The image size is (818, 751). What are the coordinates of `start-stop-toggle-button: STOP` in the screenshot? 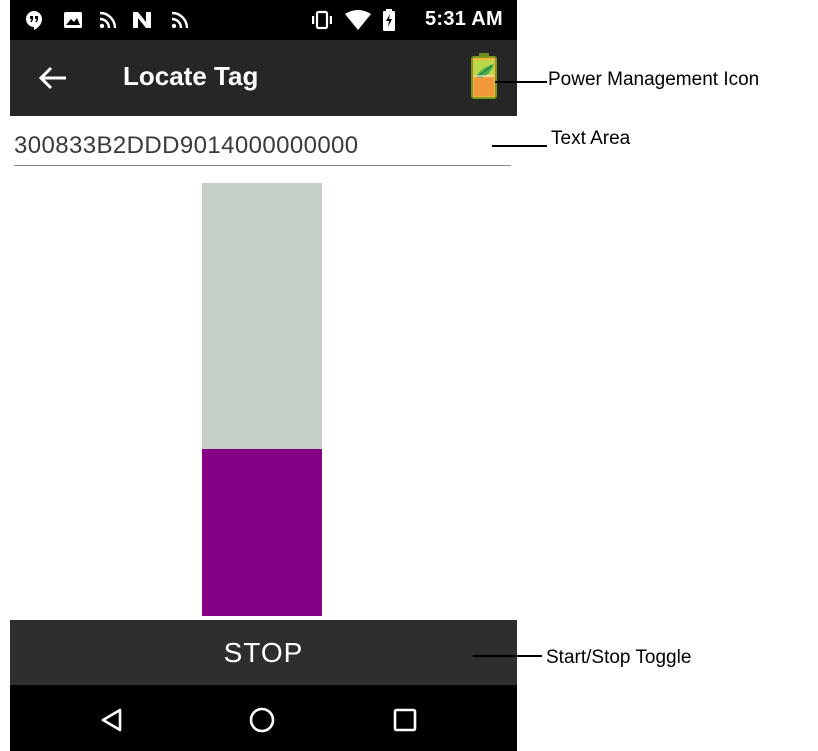 It's located at (263, 652).